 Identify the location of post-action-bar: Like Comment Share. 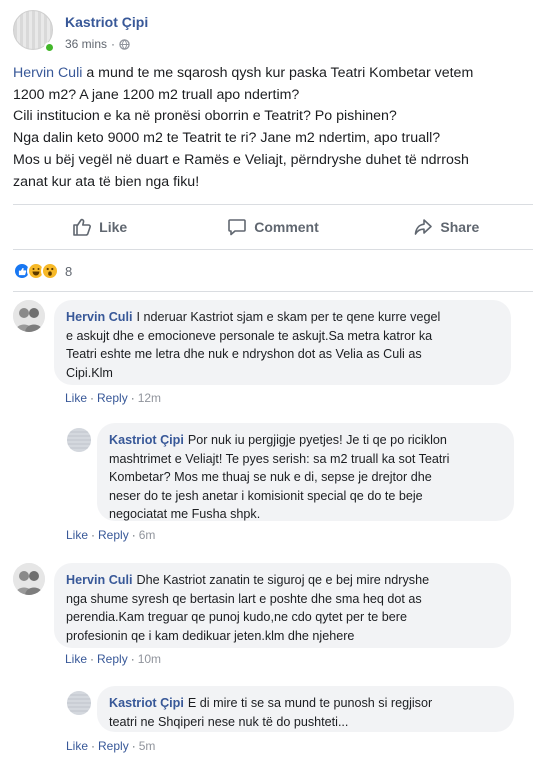
(273, 227).